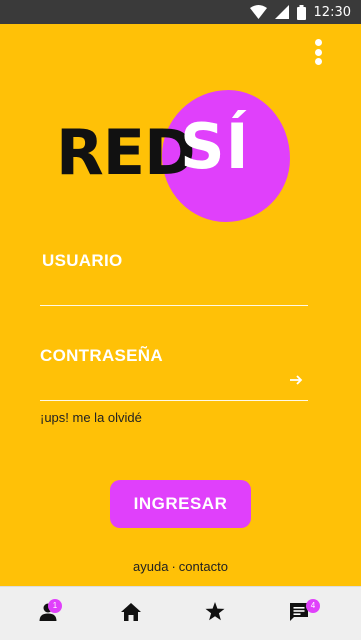 This screenshot has height=640, width=361. I want to click on nav-home, so click(131, 613).